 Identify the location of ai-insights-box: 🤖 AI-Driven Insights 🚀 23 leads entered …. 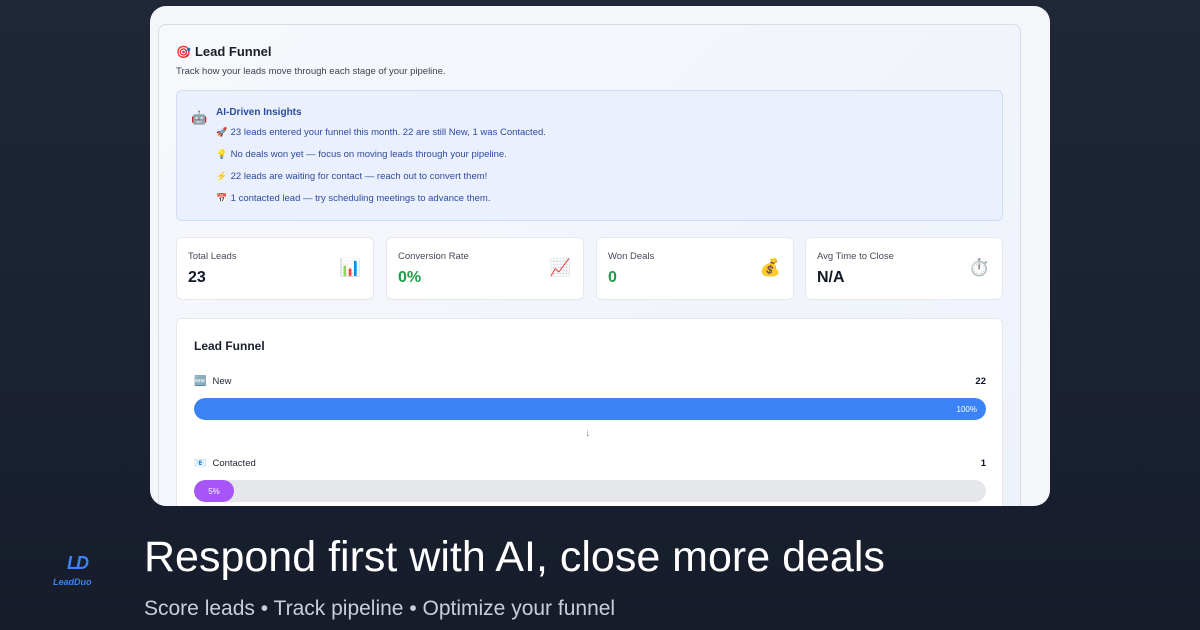
(589, 155).